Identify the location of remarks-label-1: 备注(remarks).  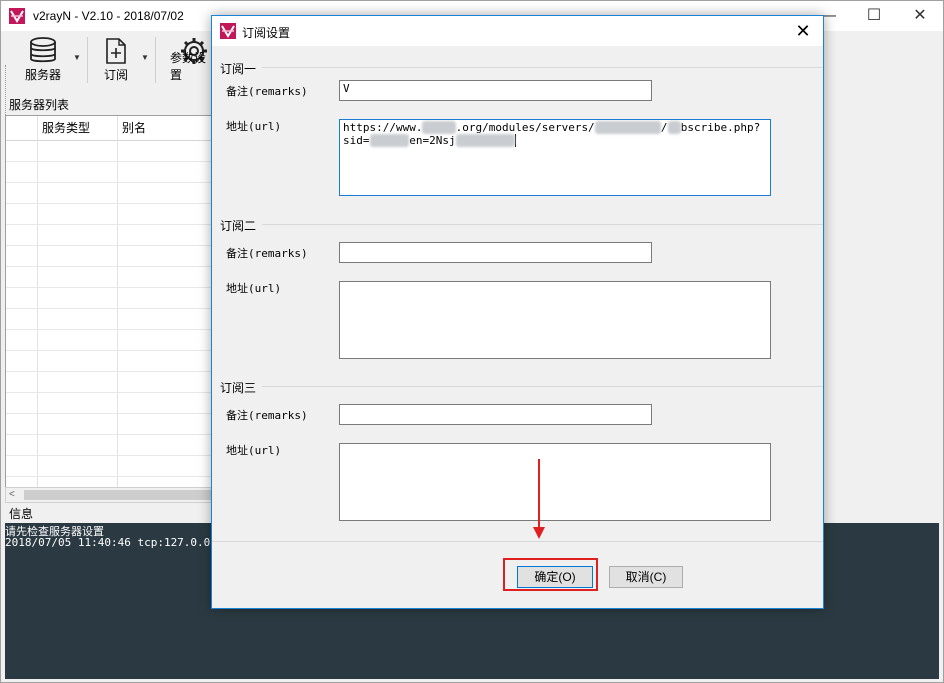
(267, 91).